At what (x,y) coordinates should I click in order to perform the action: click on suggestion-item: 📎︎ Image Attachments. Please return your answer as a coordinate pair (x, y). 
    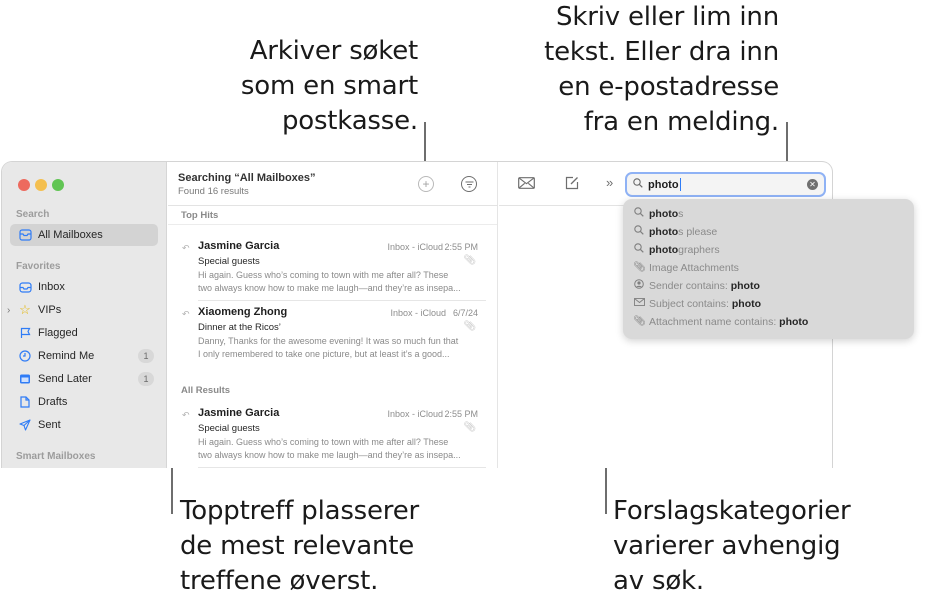
    Looking at the image, I should click on (686, 267).